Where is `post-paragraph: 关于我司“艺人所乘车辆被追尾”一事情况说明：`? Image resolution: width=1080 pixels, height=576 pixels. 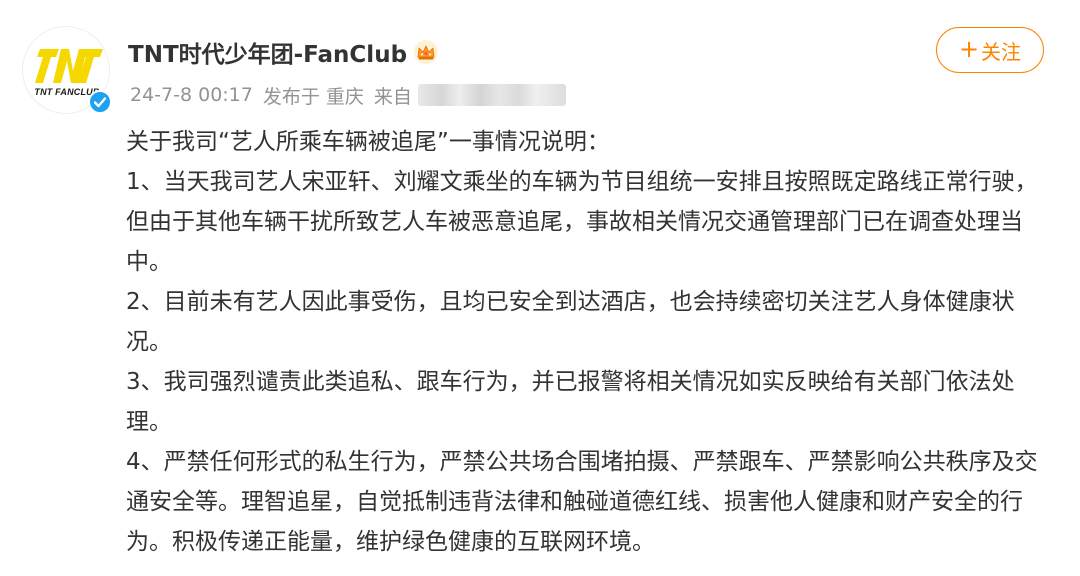
post-paragraph: 关于我司“艺人所乘车辆被追尾”一事情况说明： is located at coordinates (368, 142).